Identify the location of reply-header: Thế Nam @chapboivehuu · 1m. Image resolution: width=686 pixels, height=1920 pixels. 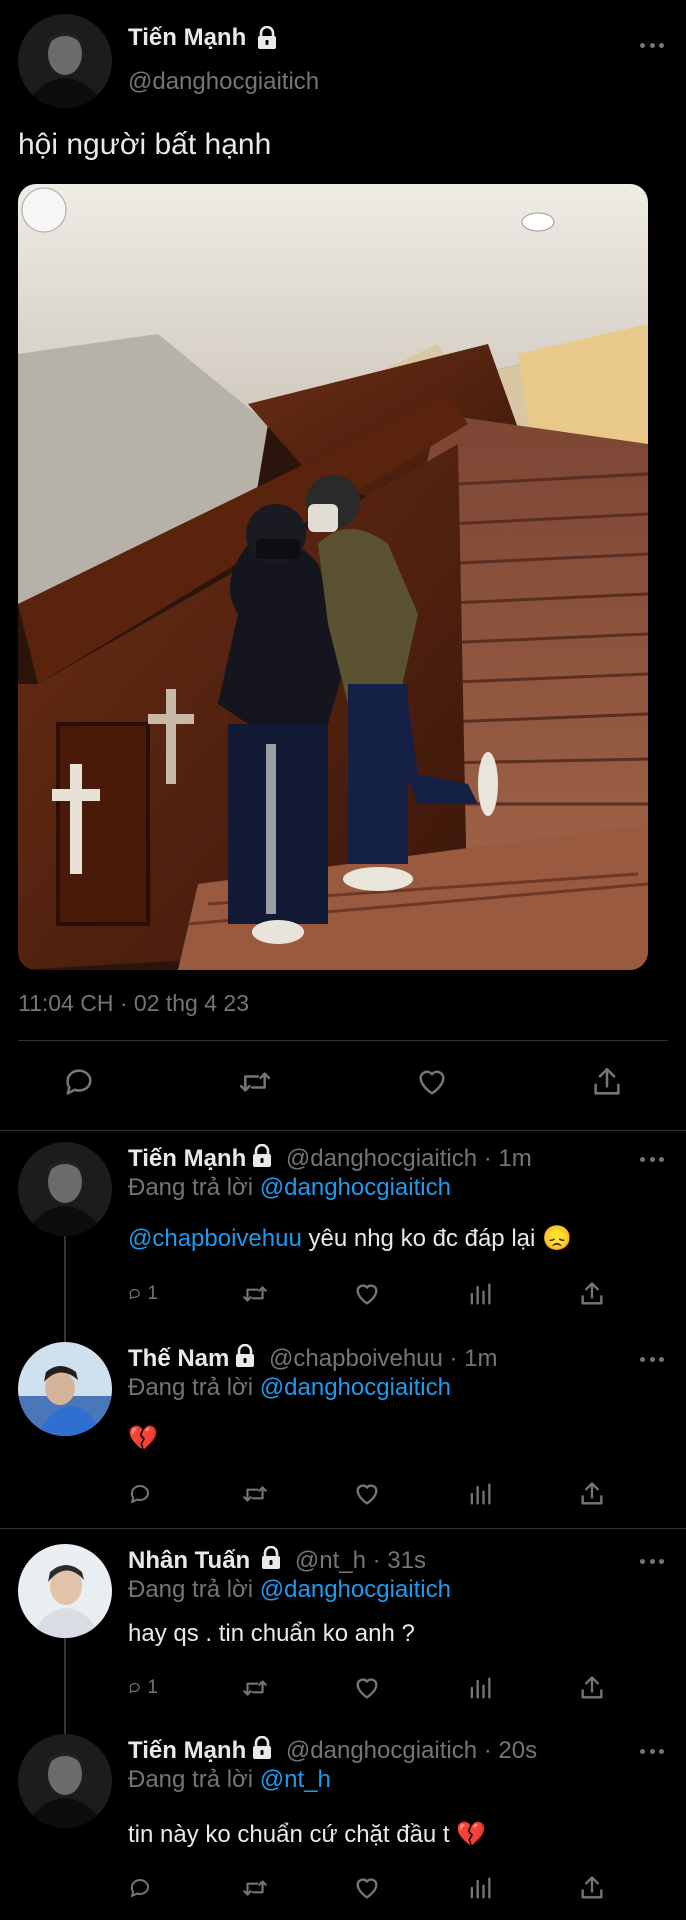
(313, 1359).